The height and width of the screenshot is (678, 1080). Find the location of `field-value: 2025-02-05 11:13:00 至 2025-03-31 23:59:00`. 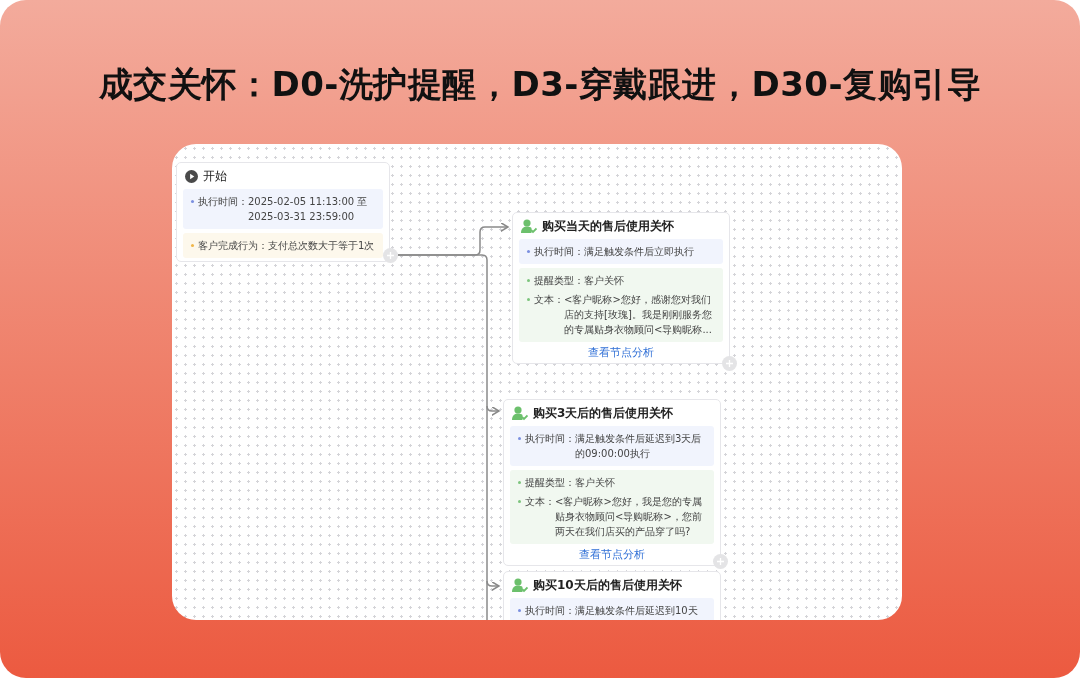

field-value: 2025-02-05 11:13:00 至 2025-03-31 23:59:00 is located at coordinates (308, 209).